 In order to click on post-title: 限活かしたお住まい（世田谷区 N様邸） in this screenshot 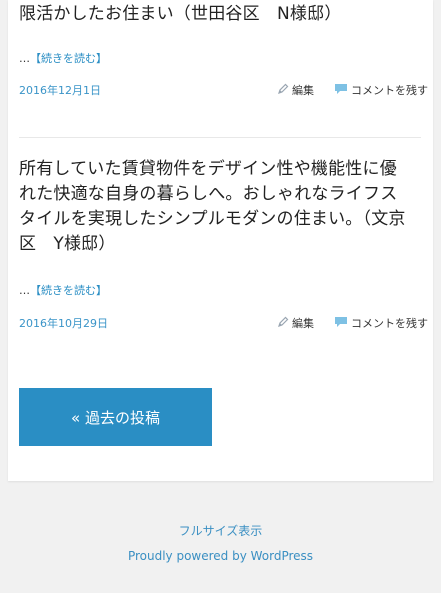, I will do `click(215, 14)`.